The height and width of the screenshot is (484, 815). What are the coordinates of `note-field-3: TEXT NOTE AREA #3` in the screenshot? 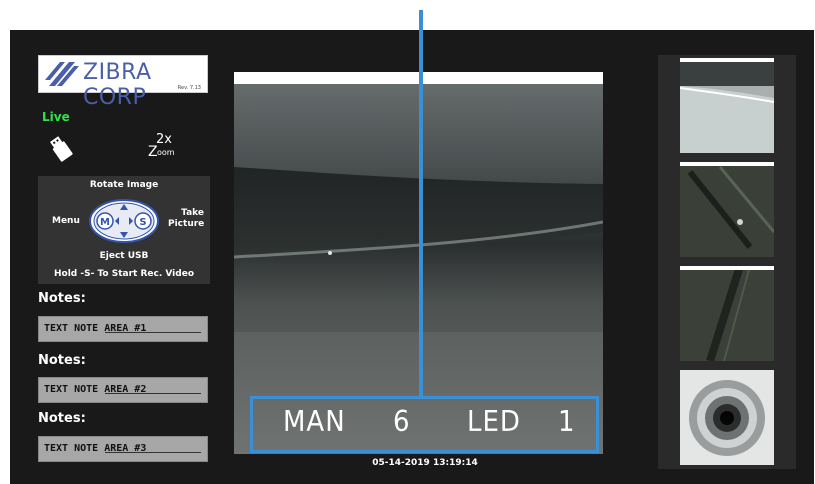 It's located at (123, 449).